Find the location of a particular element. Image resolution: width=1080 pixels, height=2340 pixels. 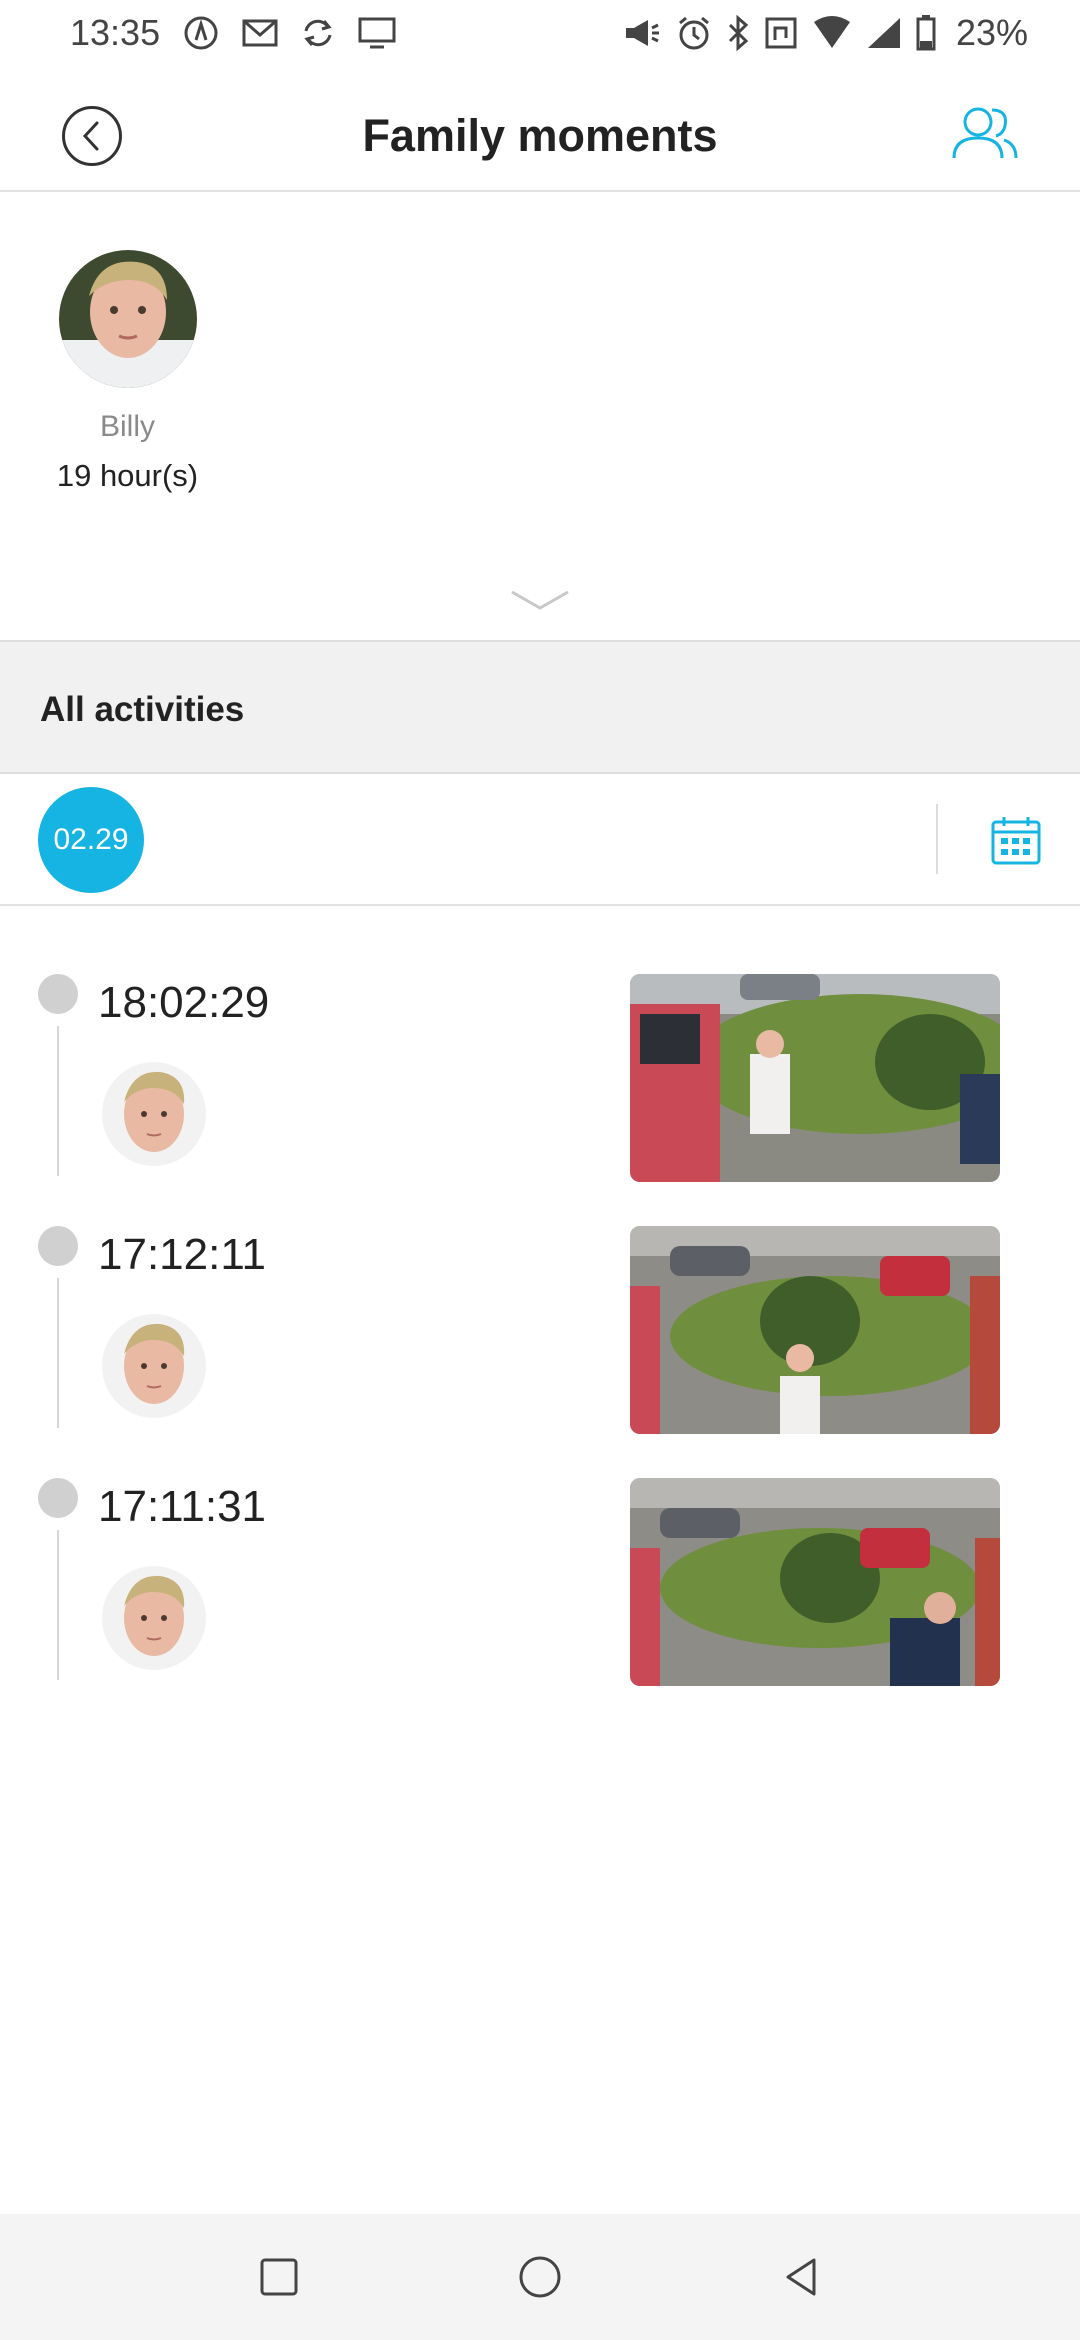

gmail-icon is located at coordinates (260, 33).